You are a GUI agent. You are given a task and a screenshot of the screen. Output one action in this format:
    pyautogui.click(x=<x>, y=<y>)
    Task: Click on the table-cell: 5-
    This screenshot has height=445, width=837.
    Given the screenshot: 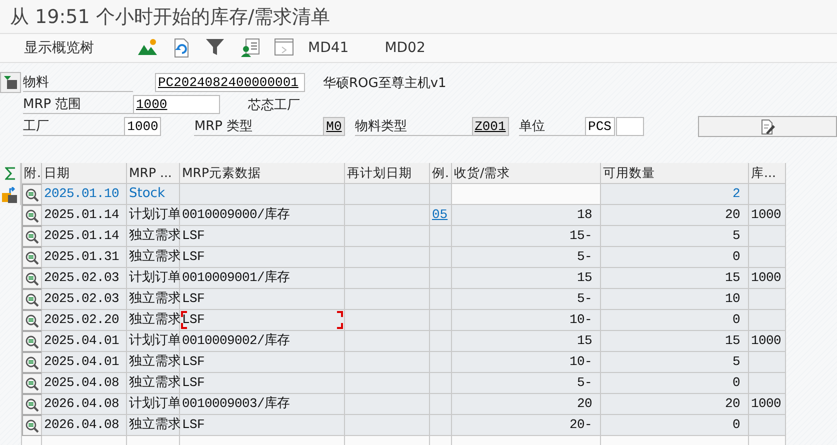 What is the action you would take?
    pyautogui.click(x=526, y=383)
    